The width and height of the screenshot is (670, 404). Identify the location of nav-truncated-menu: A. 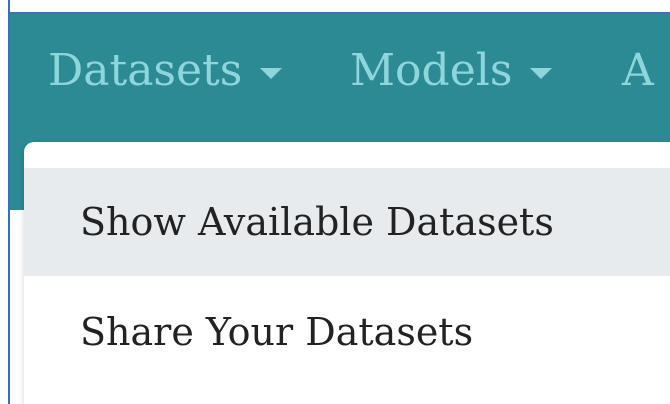
(638, 70).